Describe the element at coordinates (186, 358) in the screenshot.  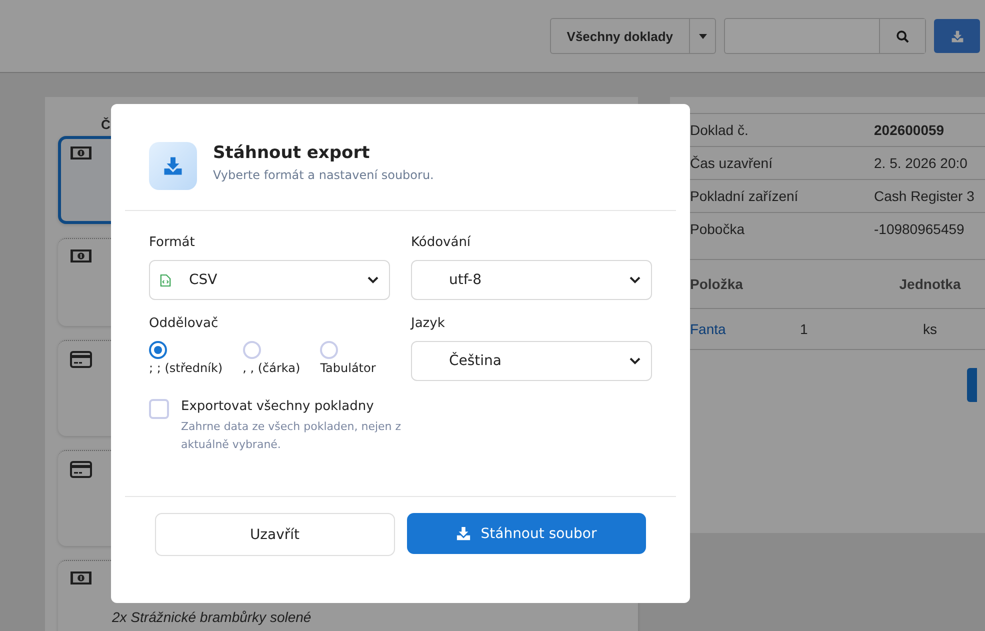
I see `separator-radio: ; ; (středník)` at that location.